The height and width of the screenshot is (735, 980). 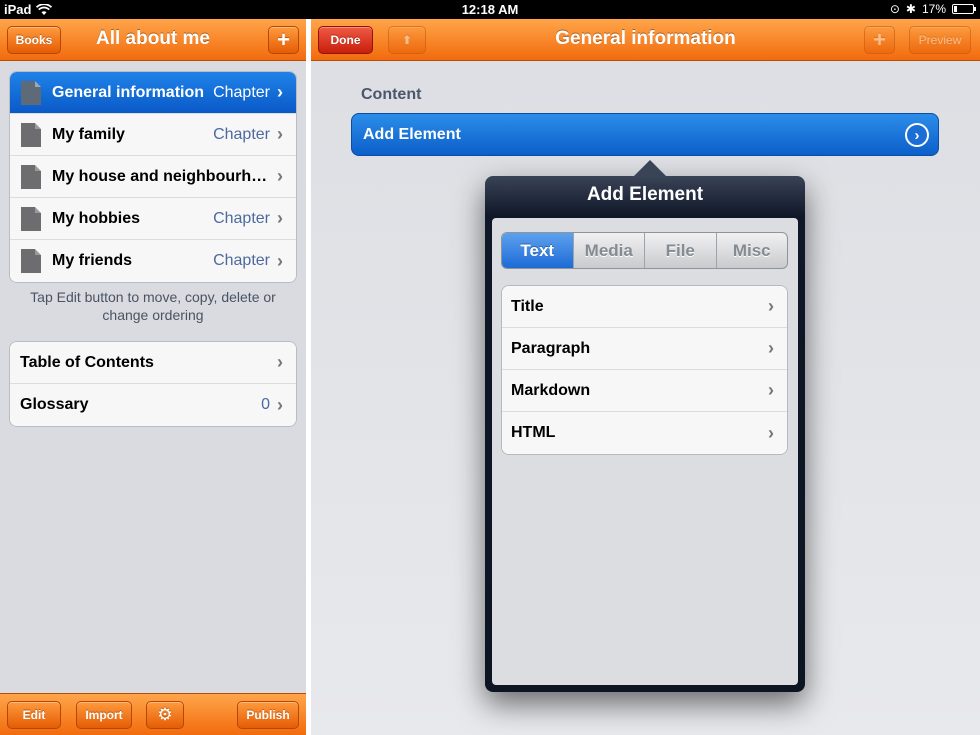 What do you see at coordinates (527, 306) in the screenshot?
I see `option-label: Title` at bounding box center [527, 306].